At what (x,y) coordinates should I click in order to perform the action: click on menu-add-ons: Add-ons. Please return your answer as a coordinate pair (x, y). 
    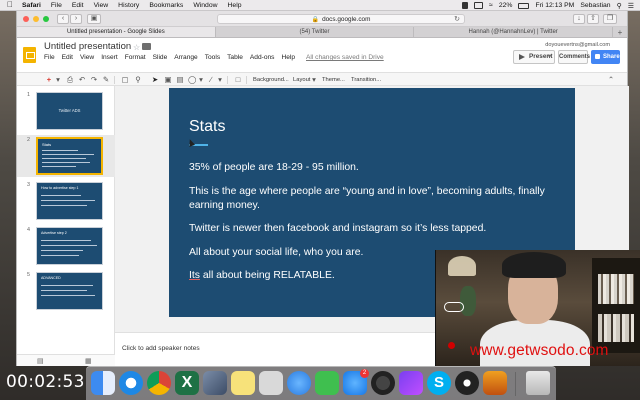
    Looking at the image, I should click on (262, 57).